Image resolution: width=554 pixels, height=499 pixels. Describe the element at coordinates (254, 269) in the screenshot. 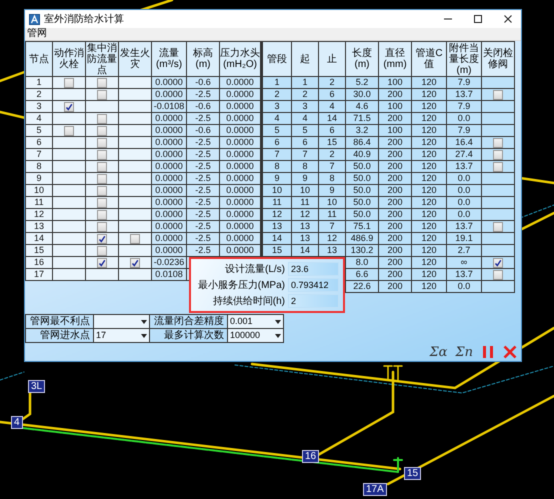

I see `summary-label: 设计流量(L/s)` at that location.